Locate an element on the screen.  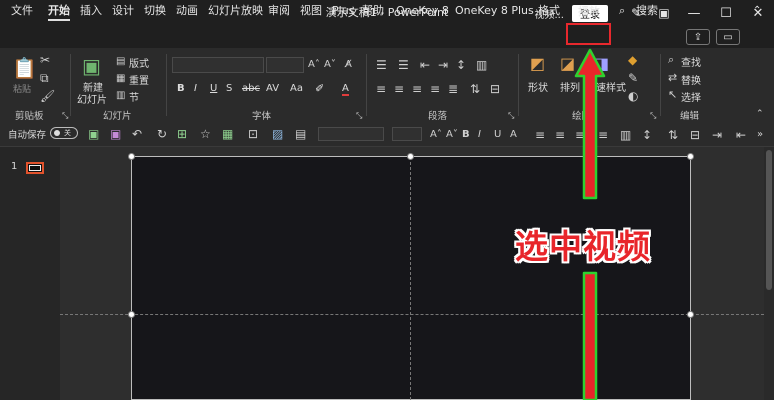
tab-home: 开始 is located at coordinates (59, 11).